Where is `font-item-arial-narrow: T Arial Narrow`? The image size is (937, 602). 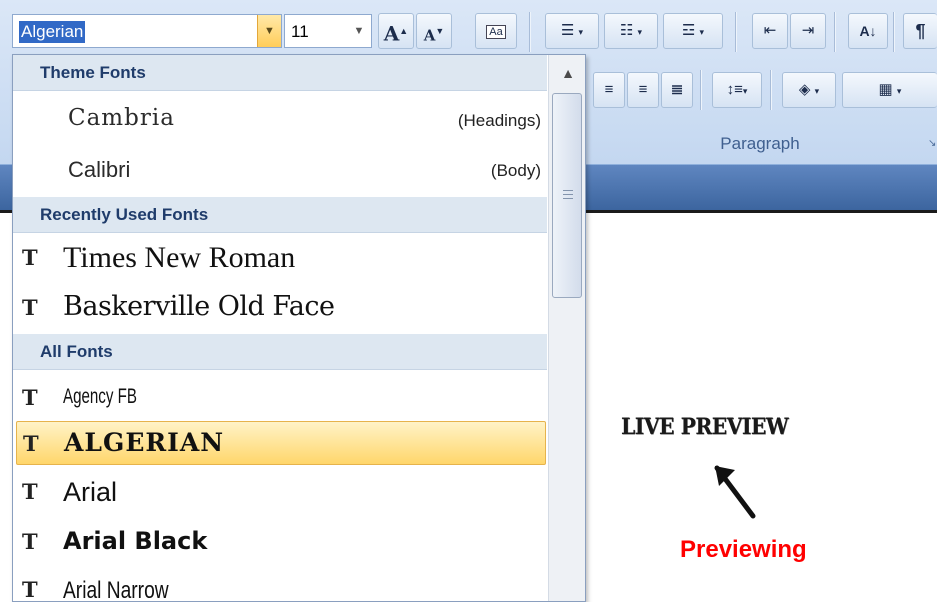 font-item-arial-narrow: T Arial Narrow is located at coordinates (280, 585).